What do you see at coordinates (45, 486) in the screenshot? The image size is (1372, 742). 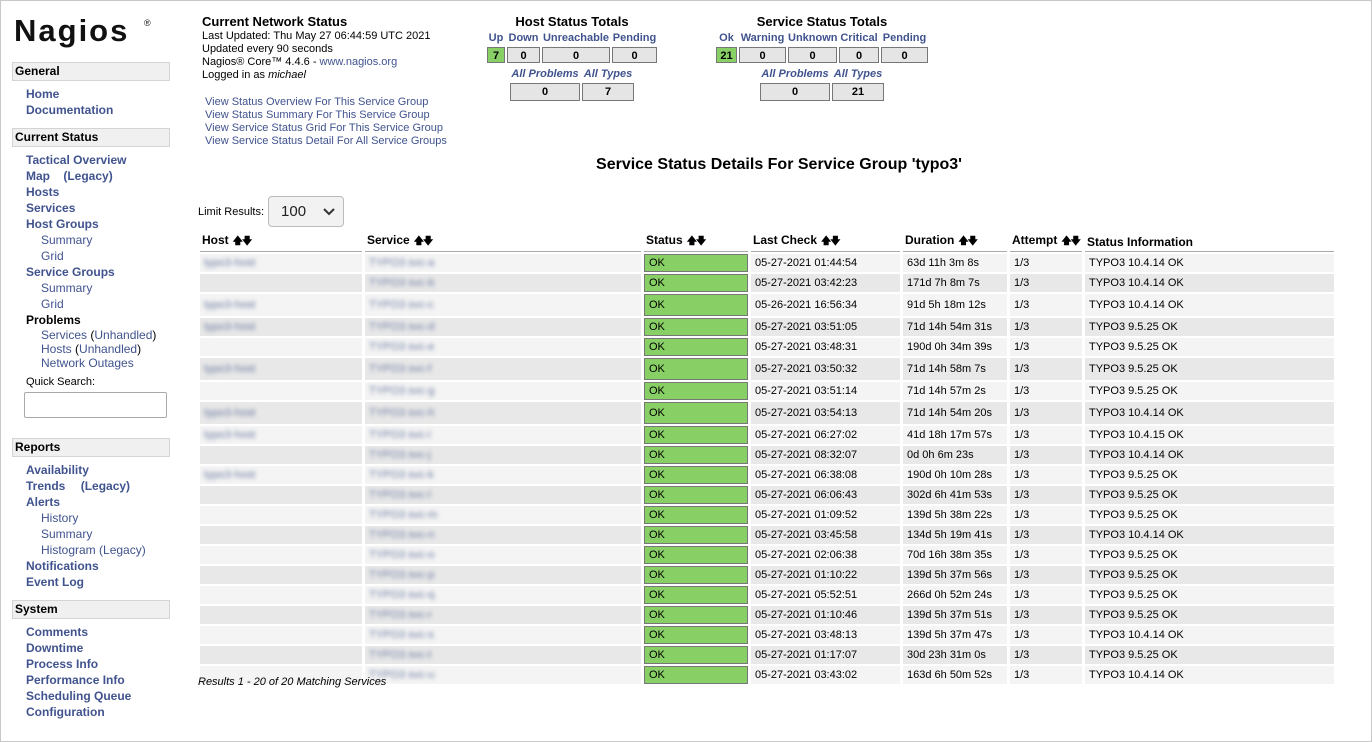 I see `nav-trends: Trends` at bounding box center [45, 486].